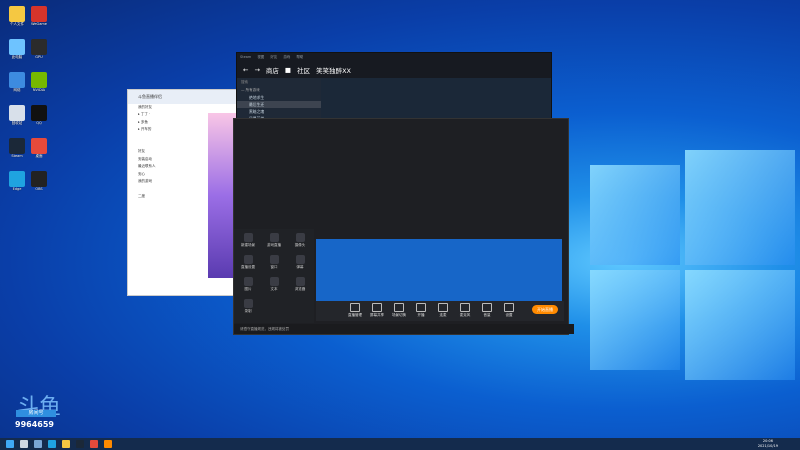 The image size is (800, 450). What do you see at coordinates (66, 444) in the screenshot?
I see `explorer-icon` at bounding box center [66, 444].